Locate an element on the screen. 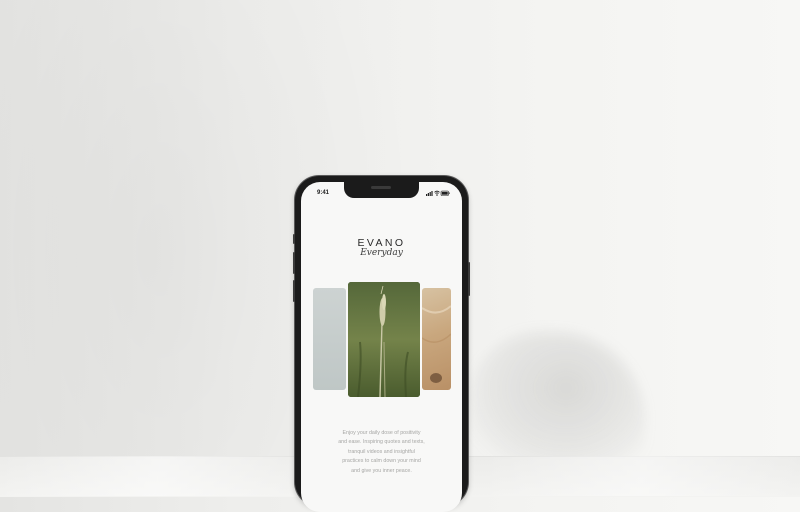 The height and width of the screenshot is (512, 800). battery-icon is located at coordinates (445, 193).